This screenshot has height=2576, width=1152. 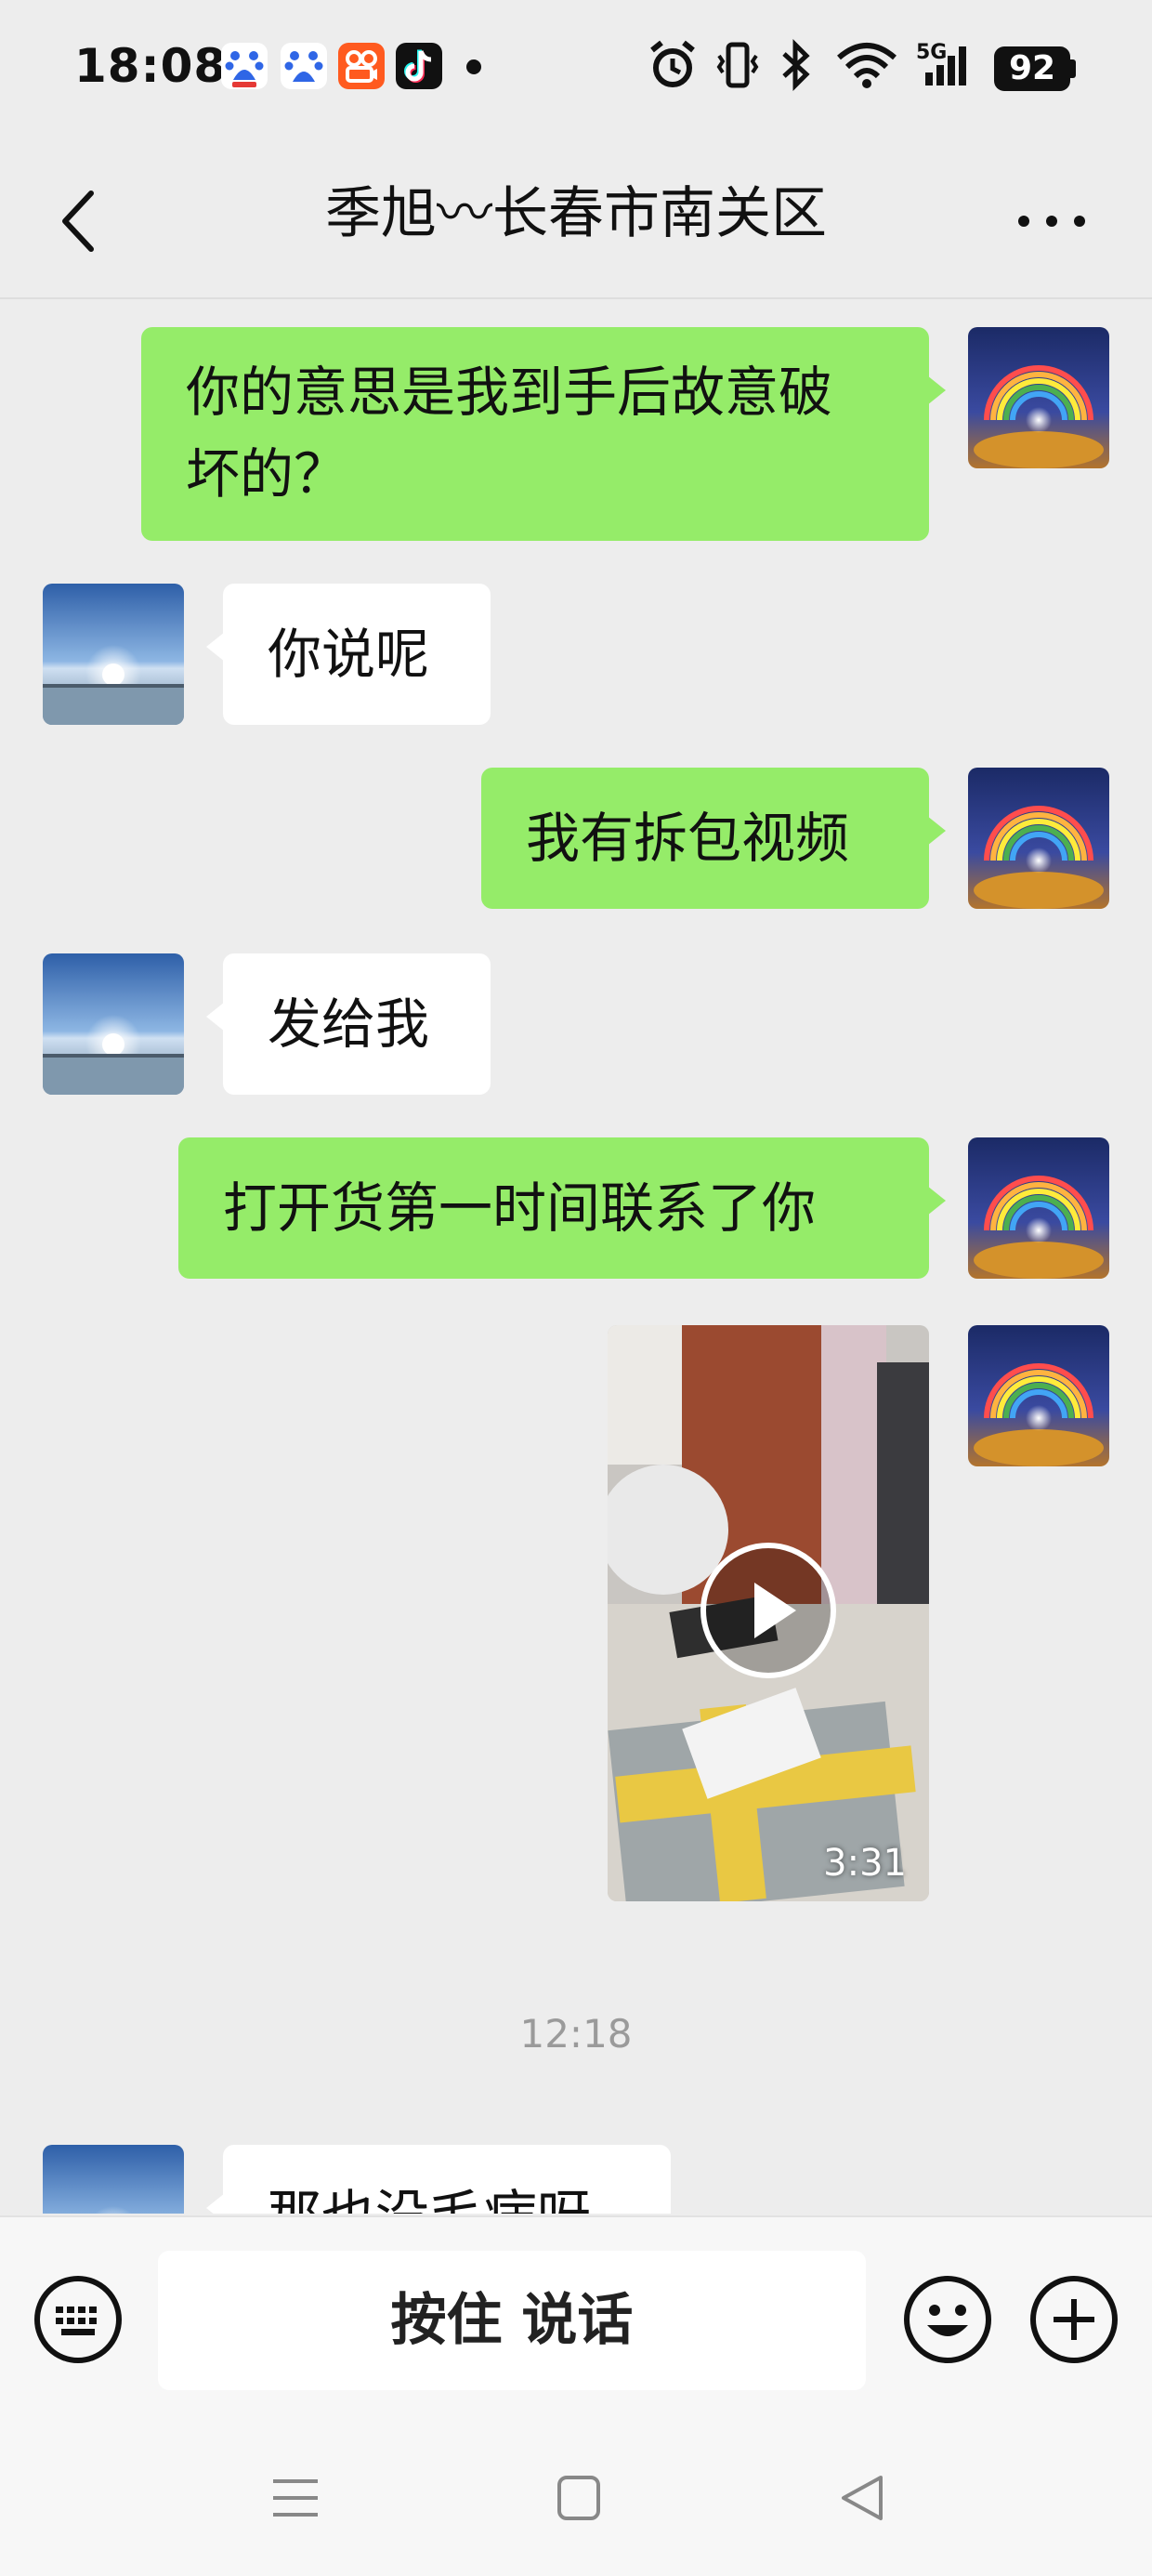 I want to click on emoji-icon, so click(x=947, y=2319).